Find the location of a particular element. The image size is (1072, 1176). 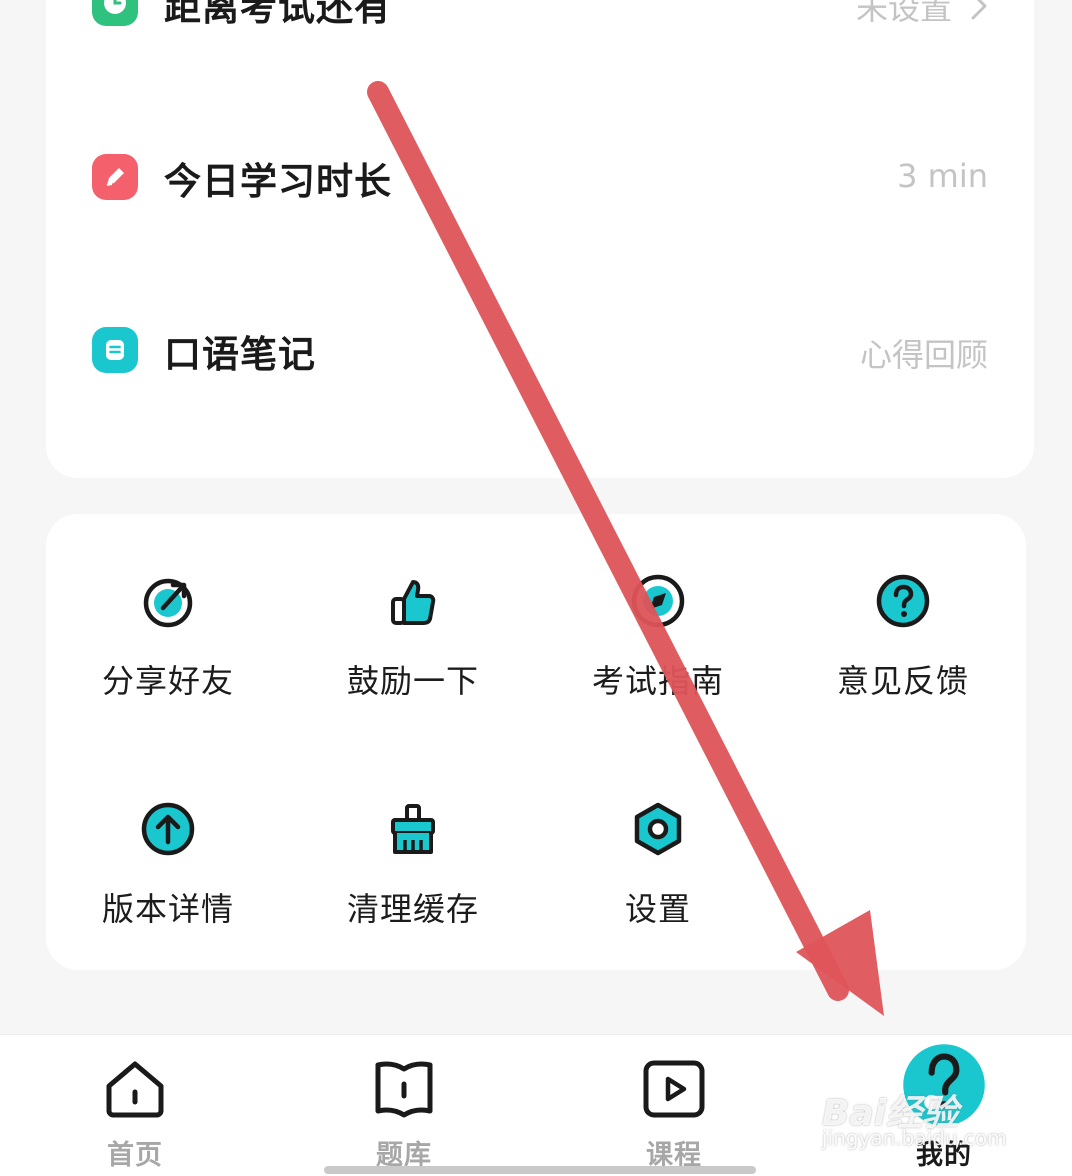

menu-item-feedback: 意见反馈 is located at coordinates (903, 607).